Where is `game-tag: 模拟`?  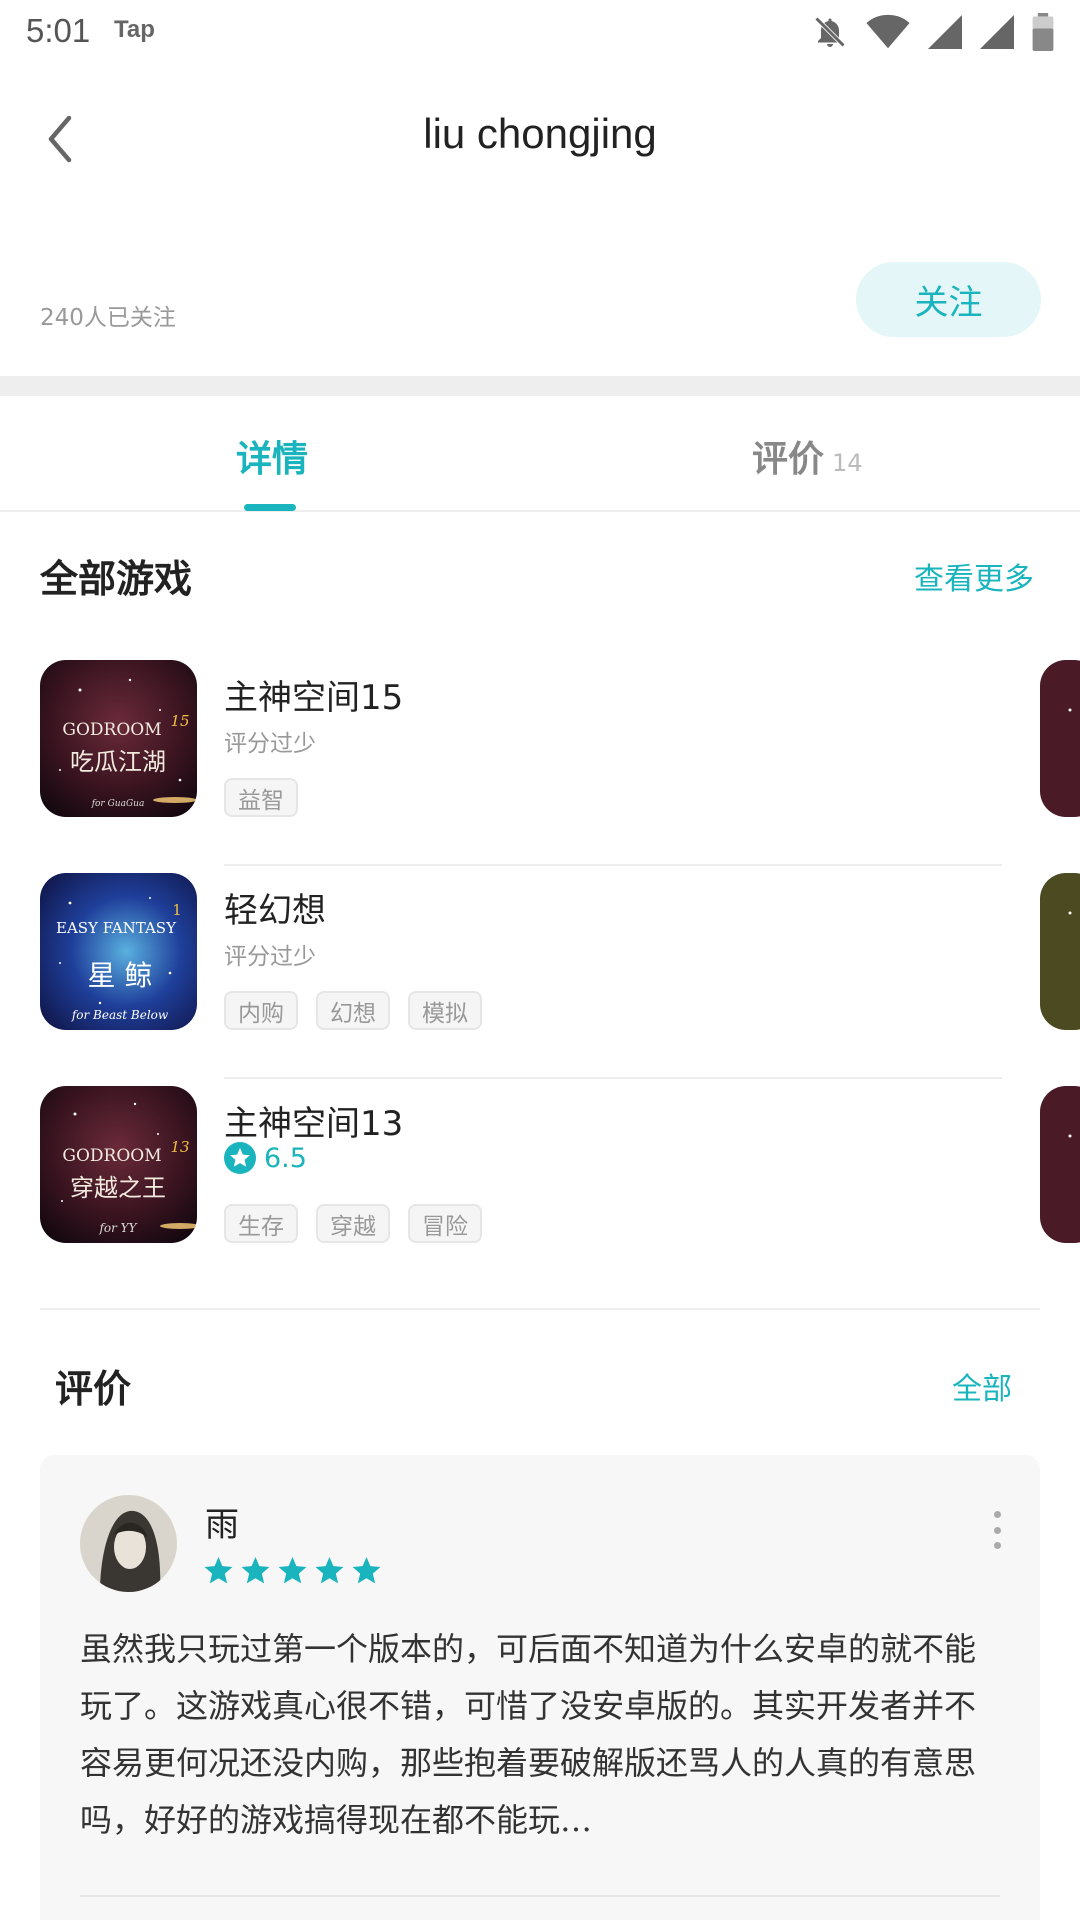 game-tag: 模拟 is located at coordinates (445, 1010).